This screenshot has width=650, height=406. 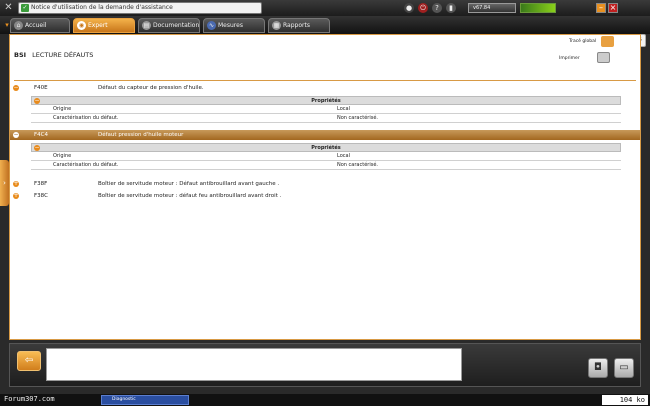 What do you see at coordinates (451, 8) in the screenshot?
I see `battery-icon: ▮` at bounding box center [451, 8].